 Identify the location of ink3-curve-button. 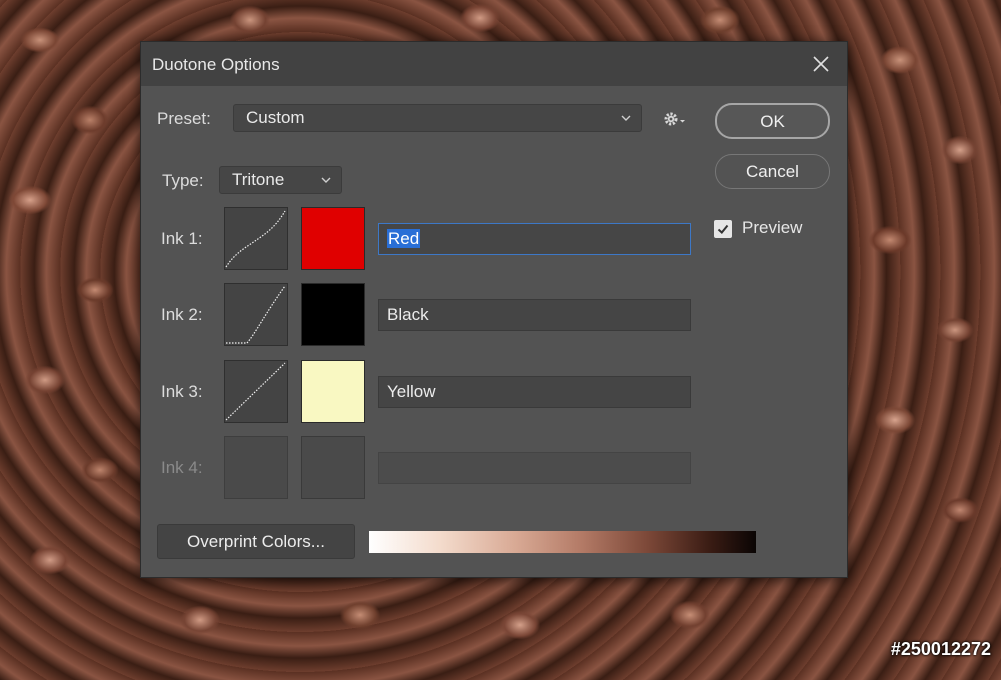
(256, 391).